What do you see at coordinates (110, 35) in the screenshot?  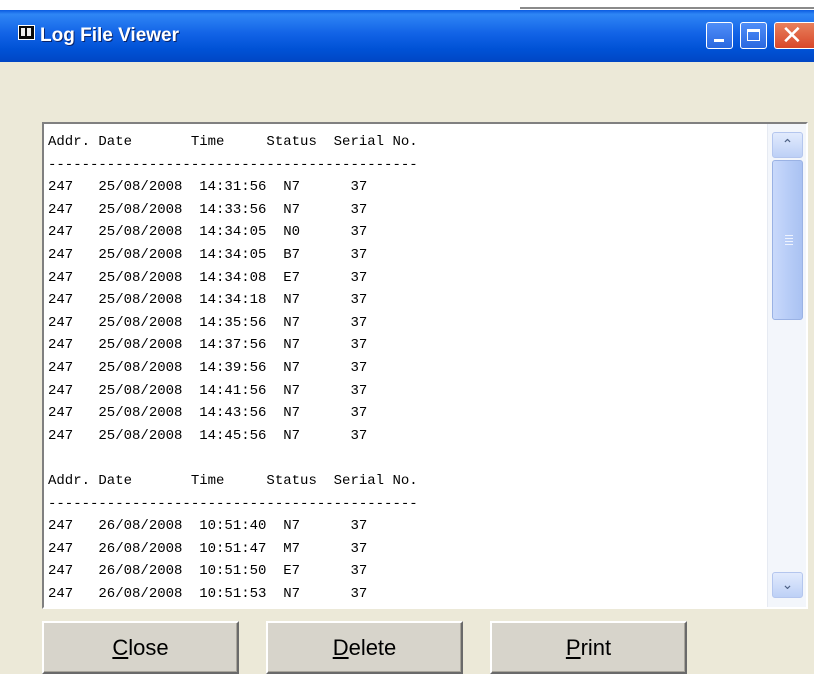 I see `window-title: Log File Viewer` at bounding box center [110, 35].